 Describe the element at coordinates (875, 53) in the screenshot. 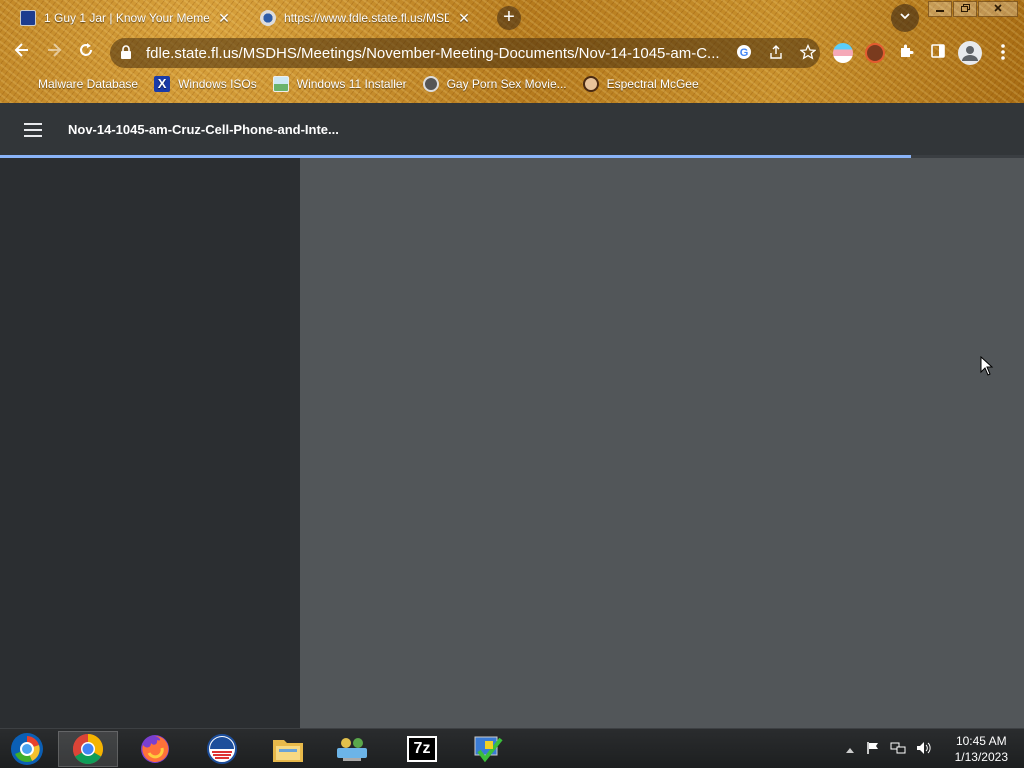

I see `profile-extension-icon` at that location.